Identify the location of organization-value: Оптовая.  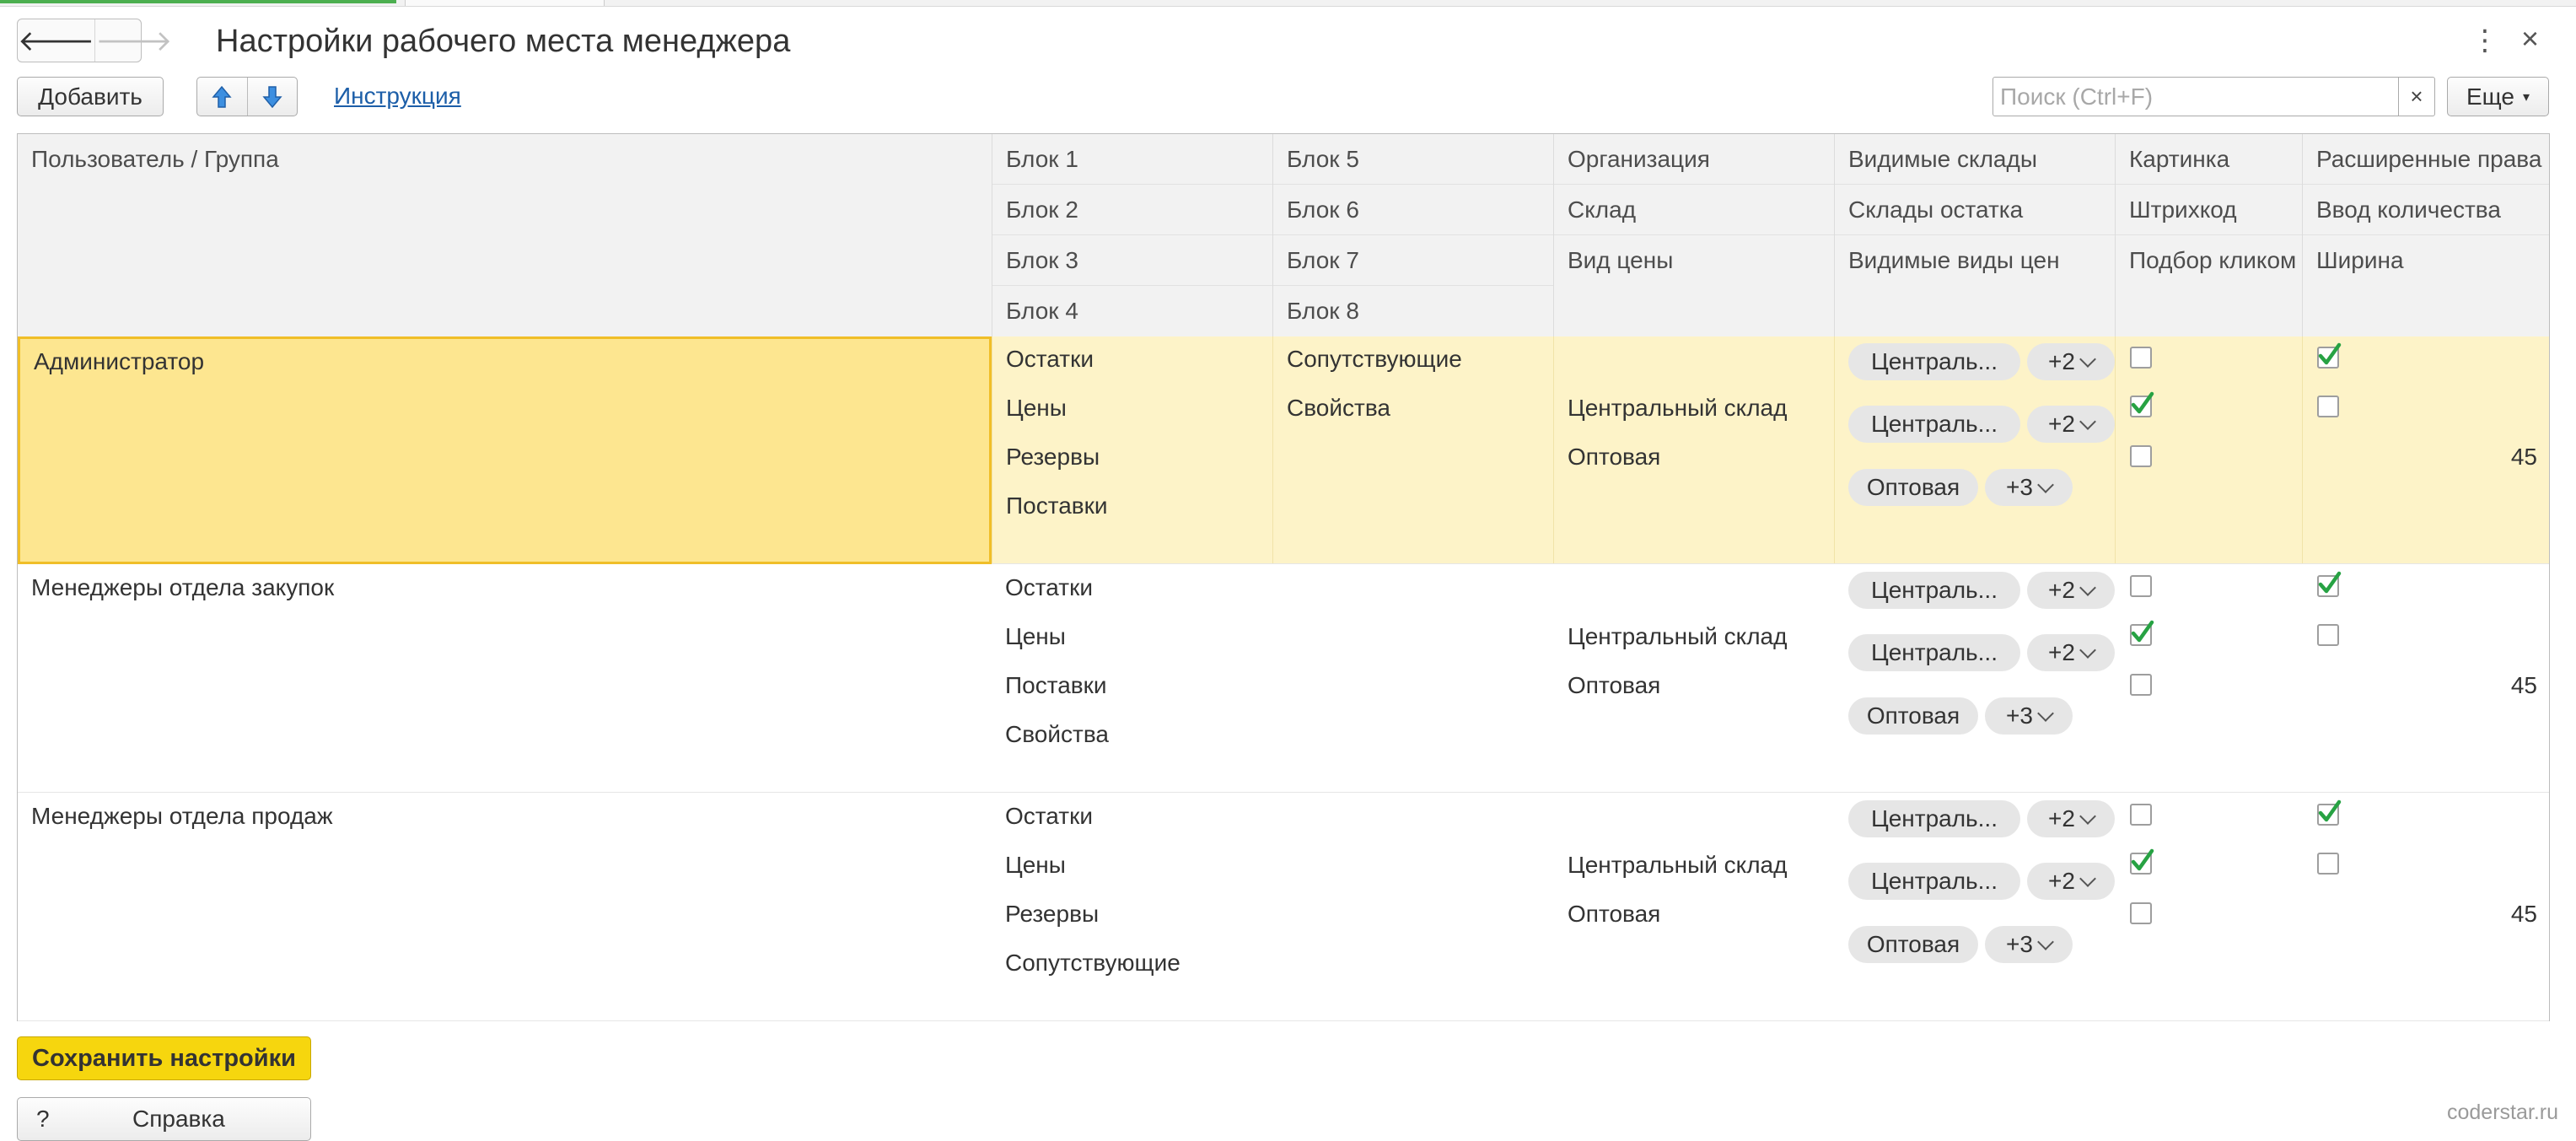
(1615, 914).